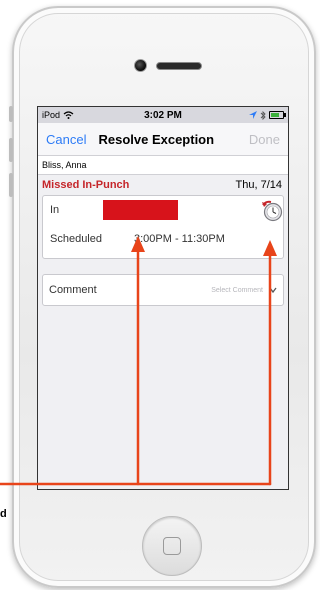  I want to click on scheduled-label: Scheduled, so click(76, 239).